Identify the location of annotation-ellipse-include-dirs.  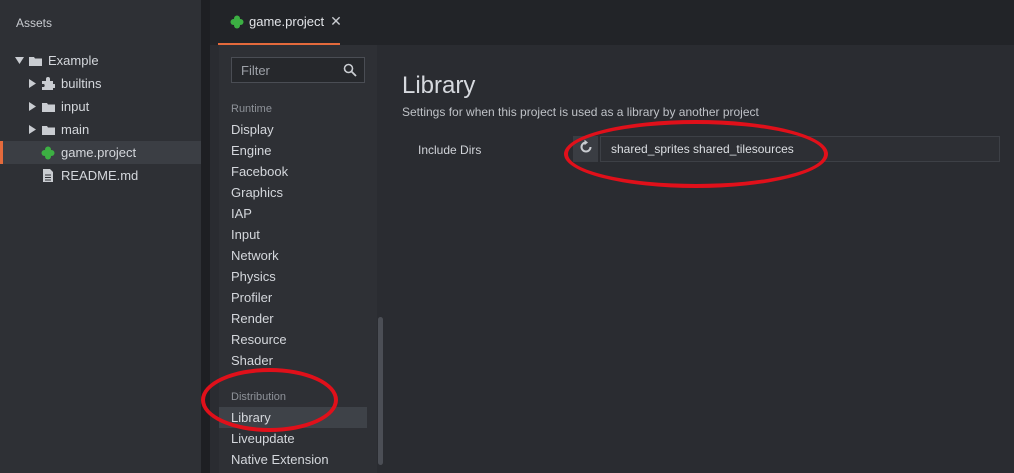
(696, 154).